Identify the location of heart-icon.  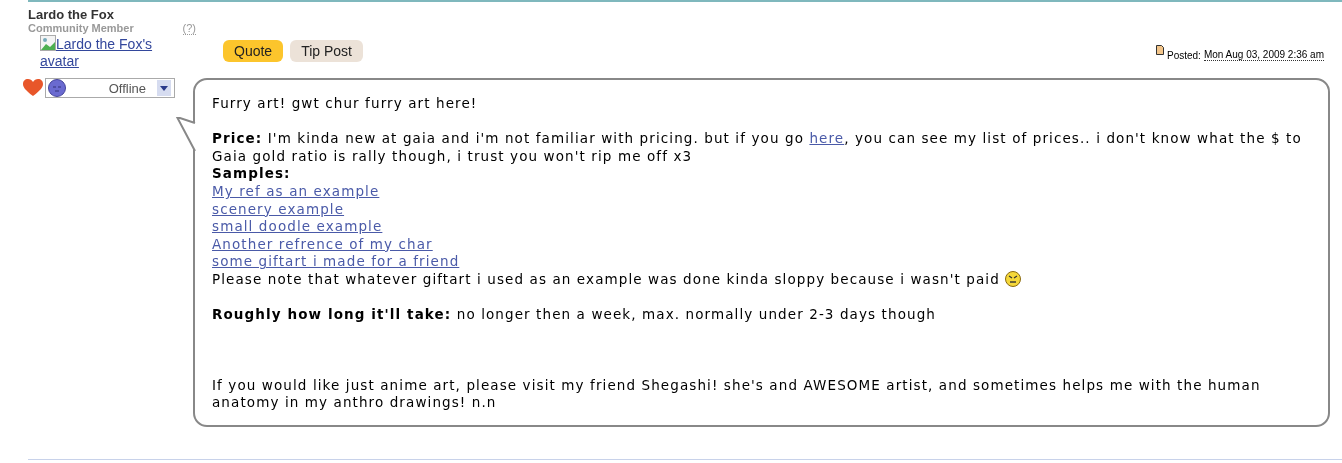
(33, 88).